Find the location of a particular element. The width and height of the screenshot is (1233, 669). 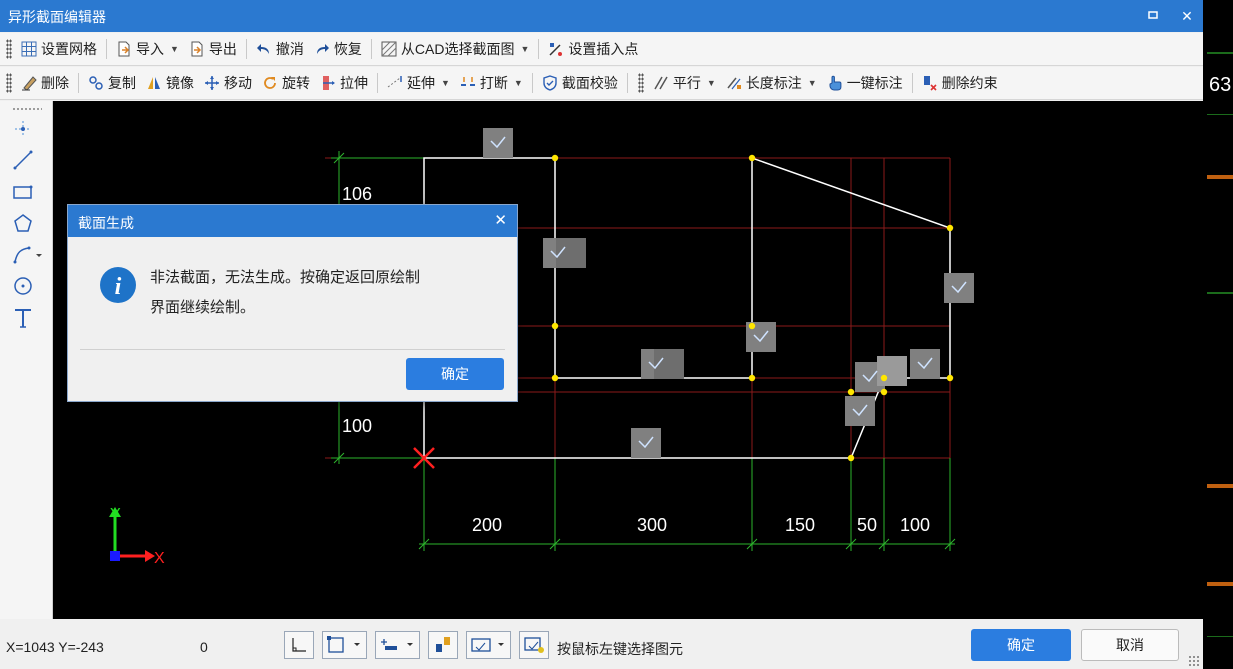

dimension-label: 300 is located at coordinates (652, 525).